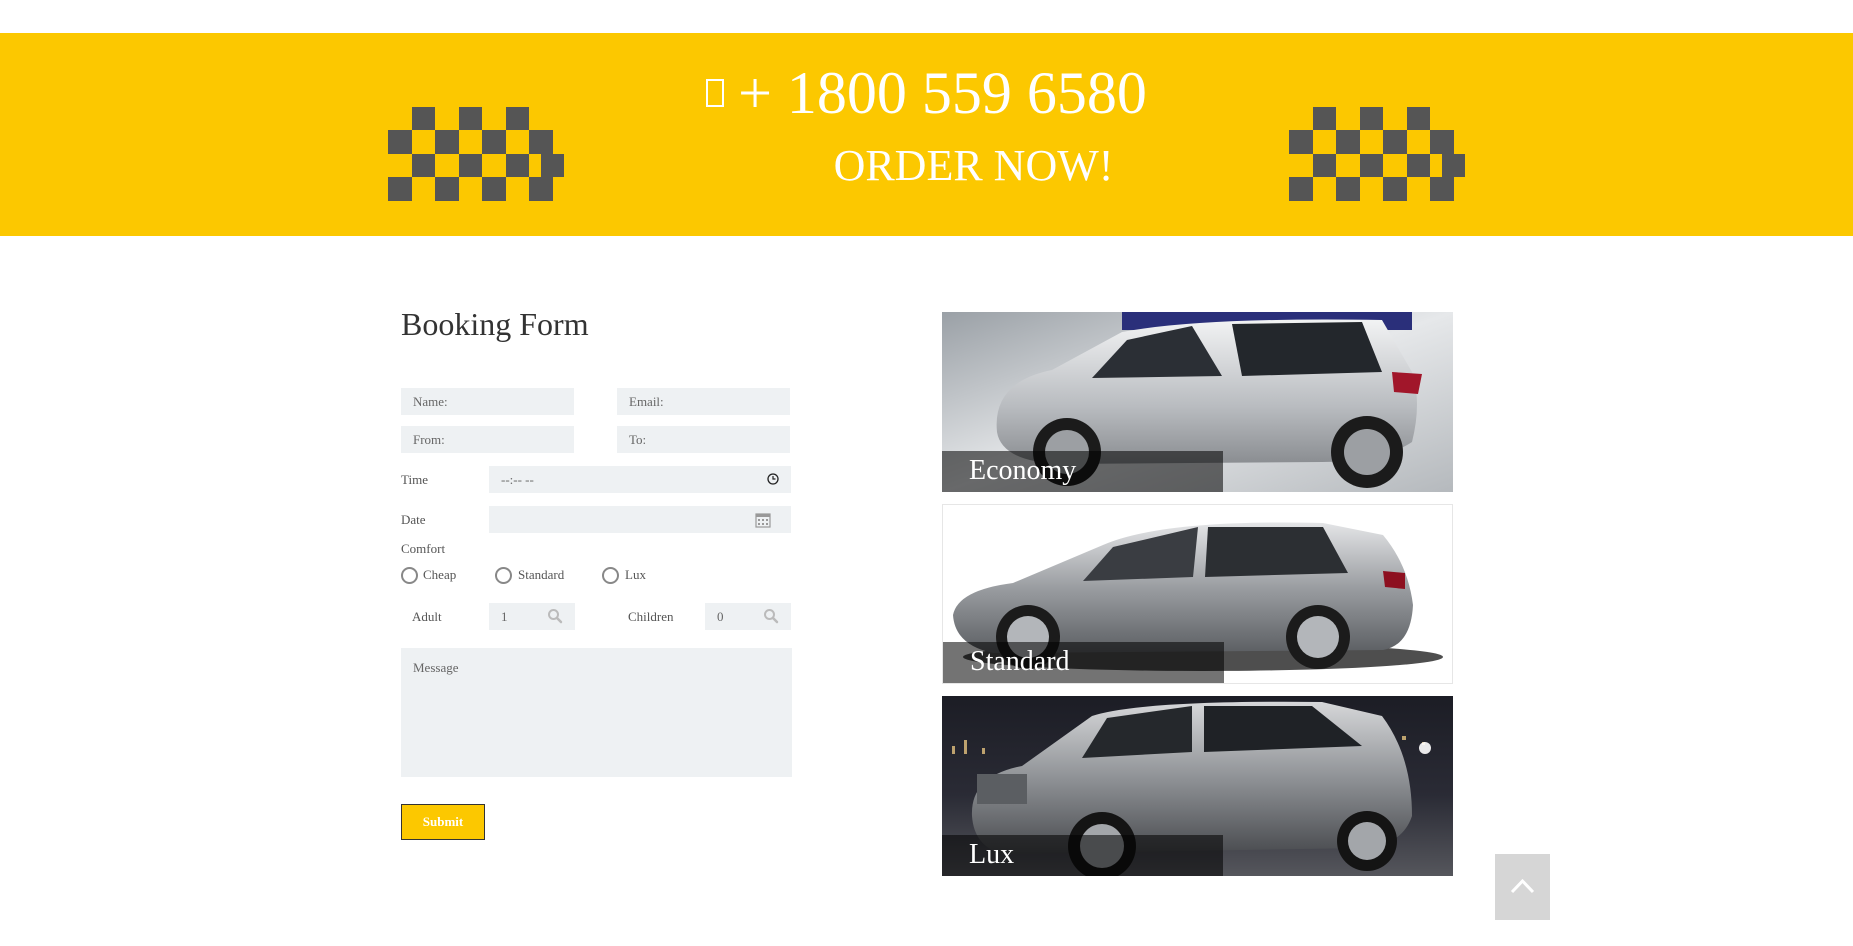 The width and height of the screenshot is (1853, 946). Describe the element at coordinates (973, 165) in the screenshot. I see `order-now-heading: ORDER NOW!` at that location.